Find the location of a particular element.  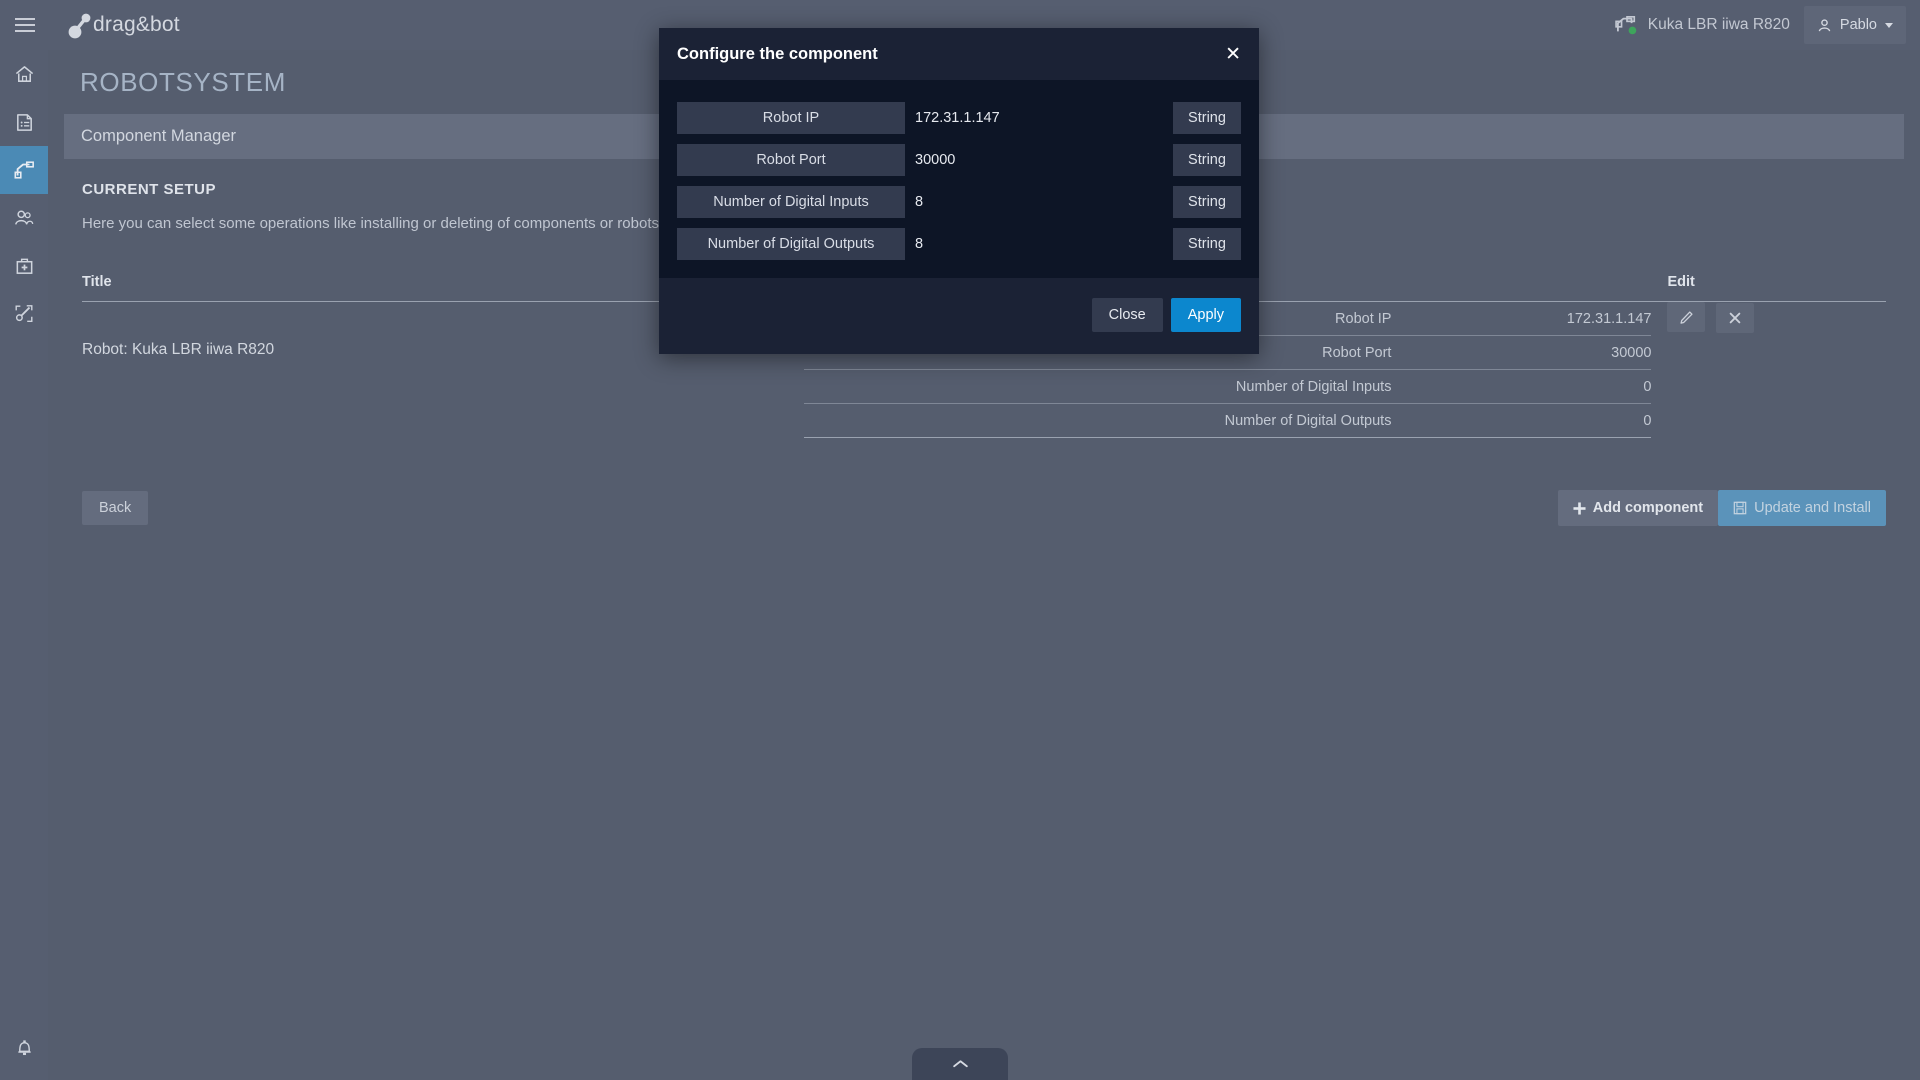

robot-ip-input is located at coordinates (1039, 118).